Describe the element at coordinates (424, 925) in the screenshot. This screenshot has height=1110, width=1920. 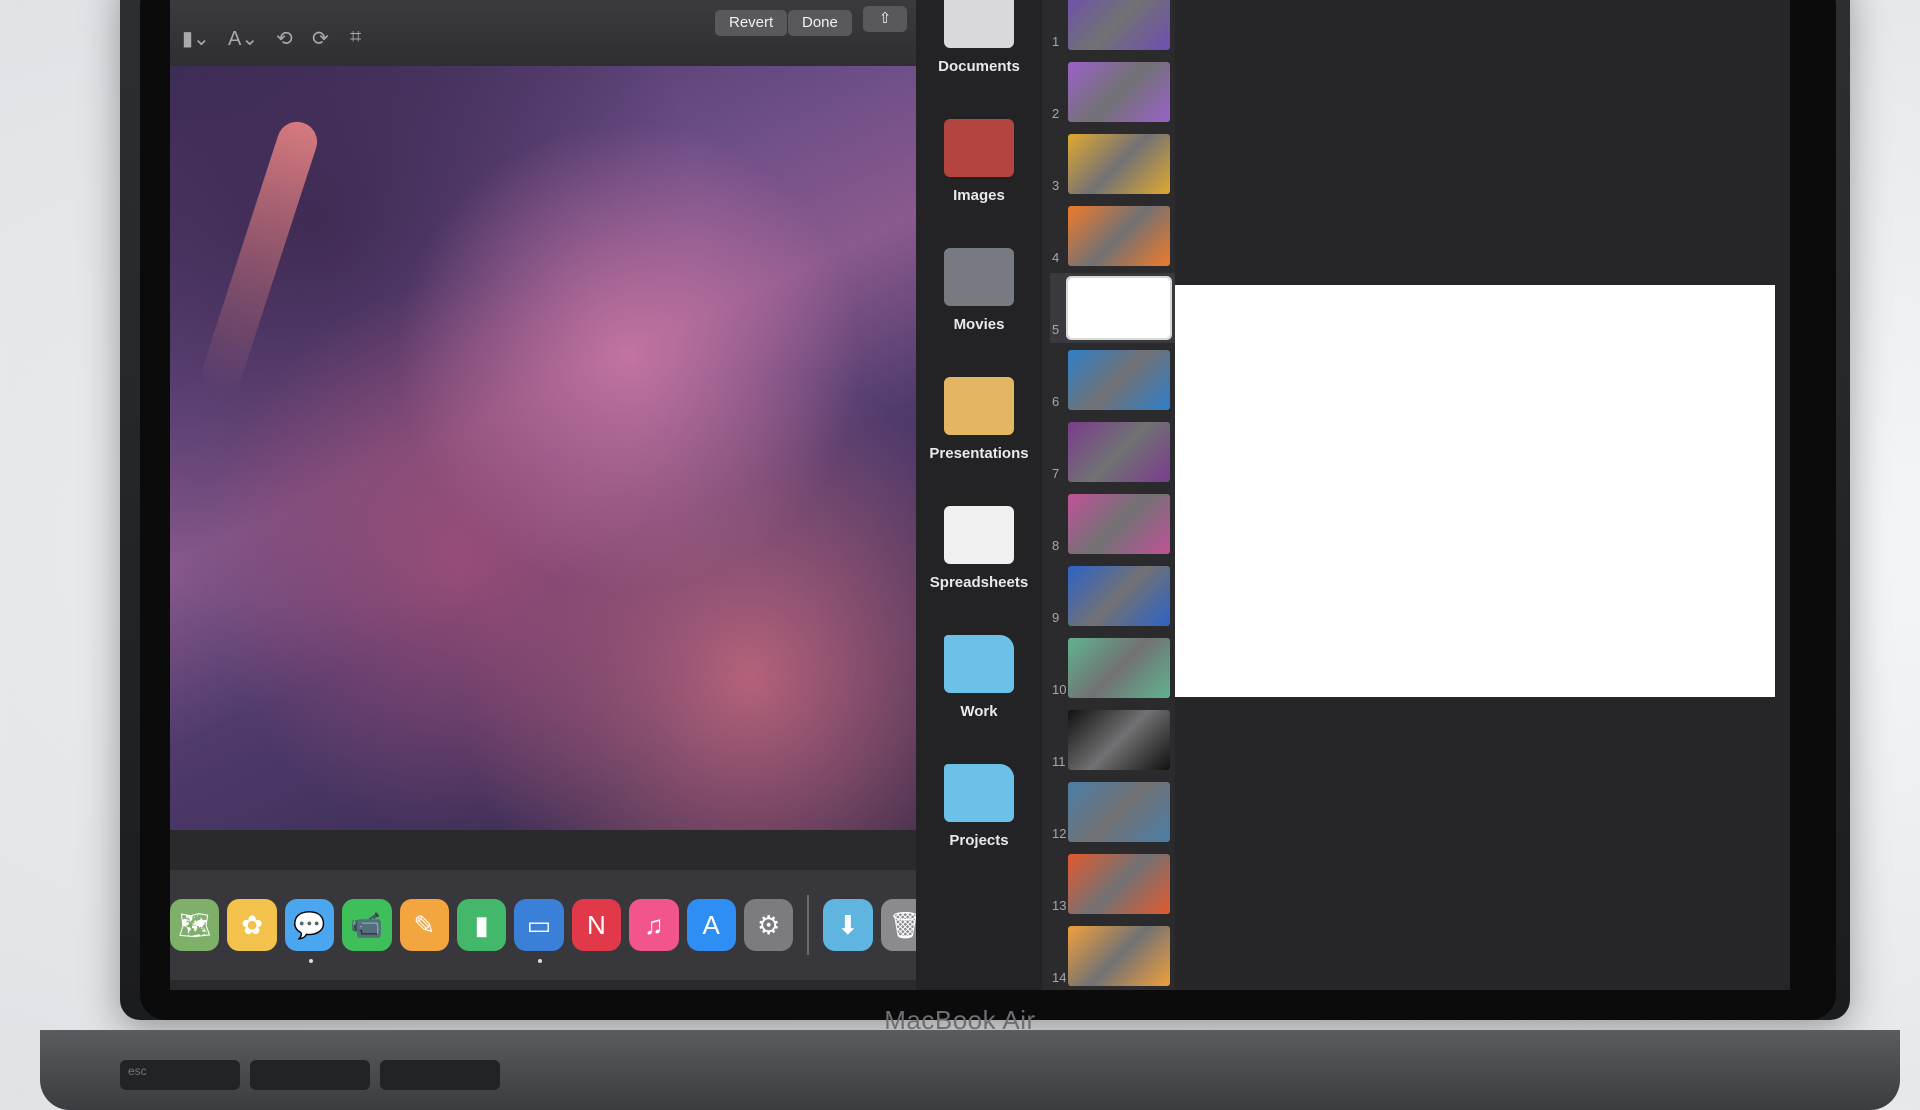
I see `pages-icon: ✎` at that location.